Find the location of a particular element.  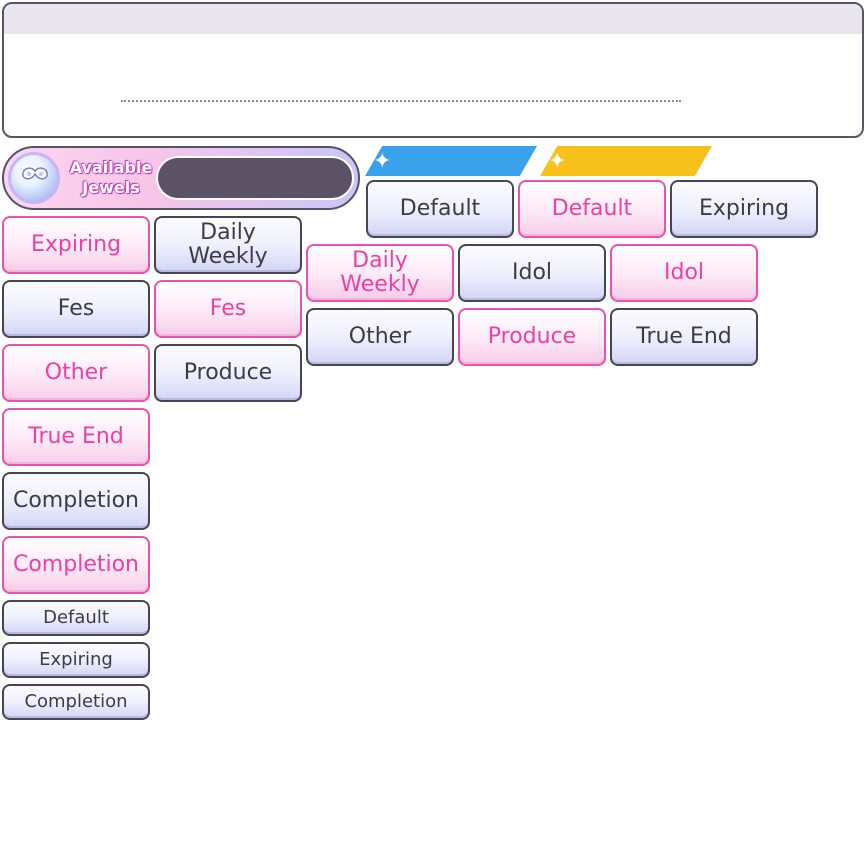

other-button-selected: Other is located at coordinates (76, 373).